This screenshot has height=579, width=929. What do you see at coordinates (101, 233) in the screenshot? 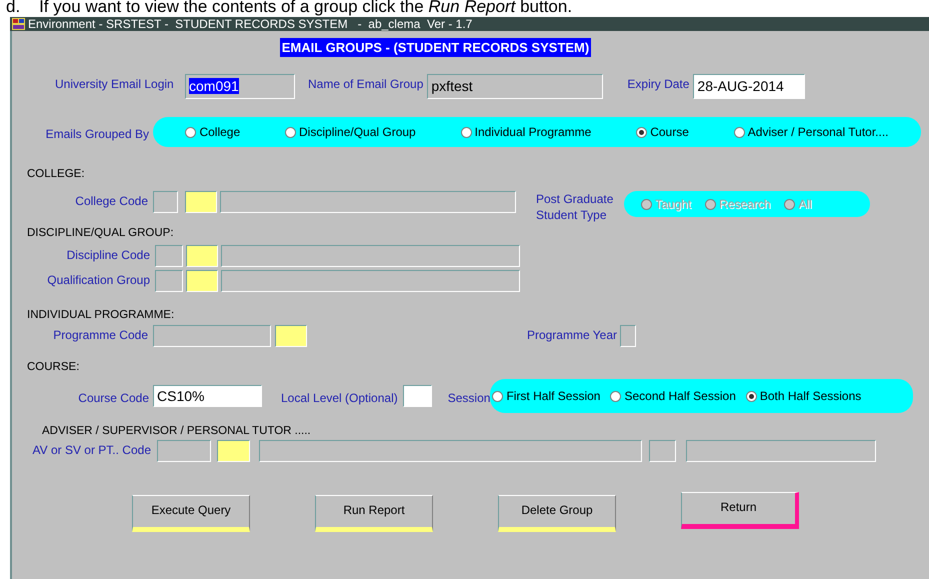
I see `section-heading: DISCIPLINE/QUAL GROUP:` at bounding box center [101, 233].